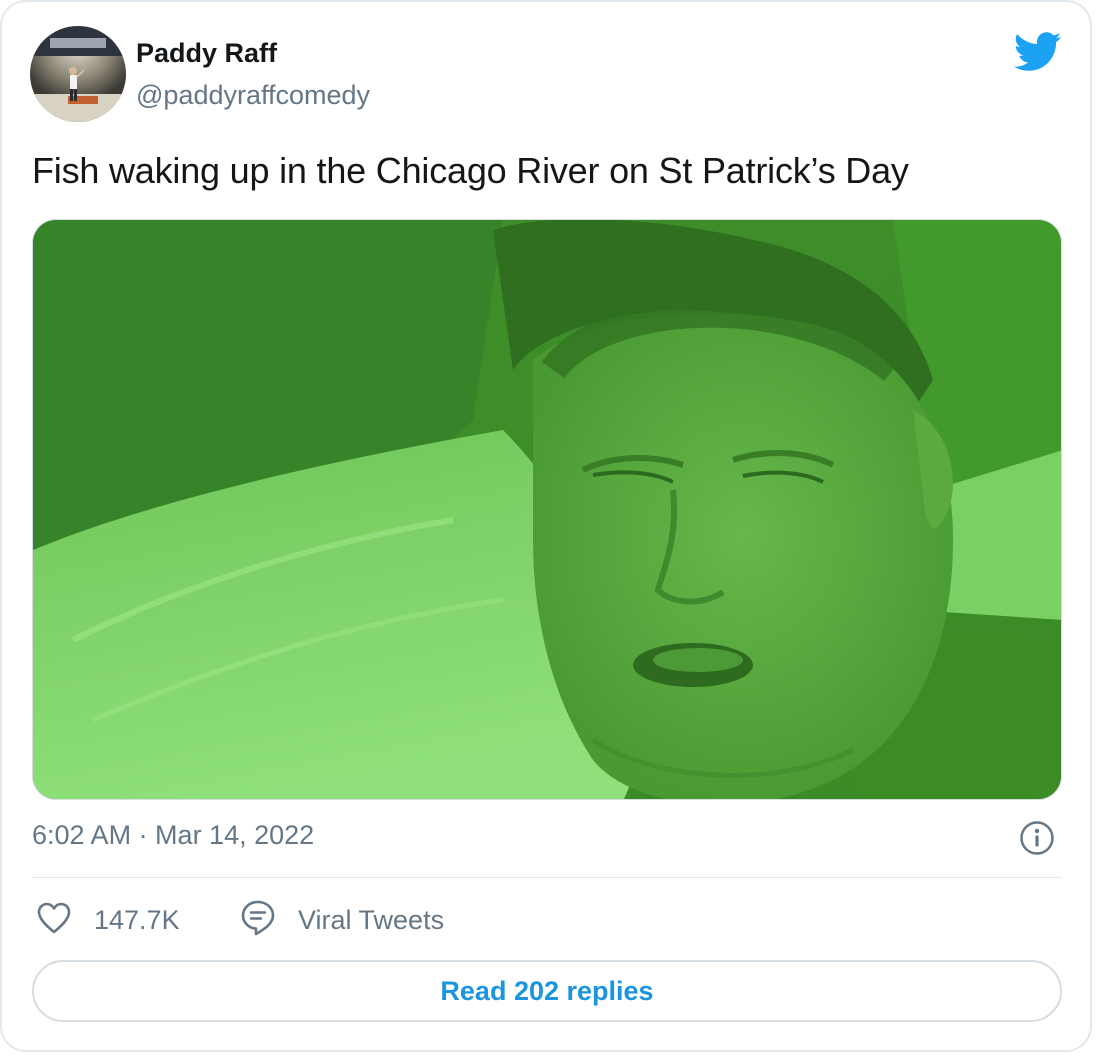 Image resolution: width=1096 pixels, height=1056 pixels. What do you see at coordinates (173, 835) in the screenshot?
I see `tweet-timestamp: 6:02 AM · Mar 14, 2022` at bounding box center [173, 835].